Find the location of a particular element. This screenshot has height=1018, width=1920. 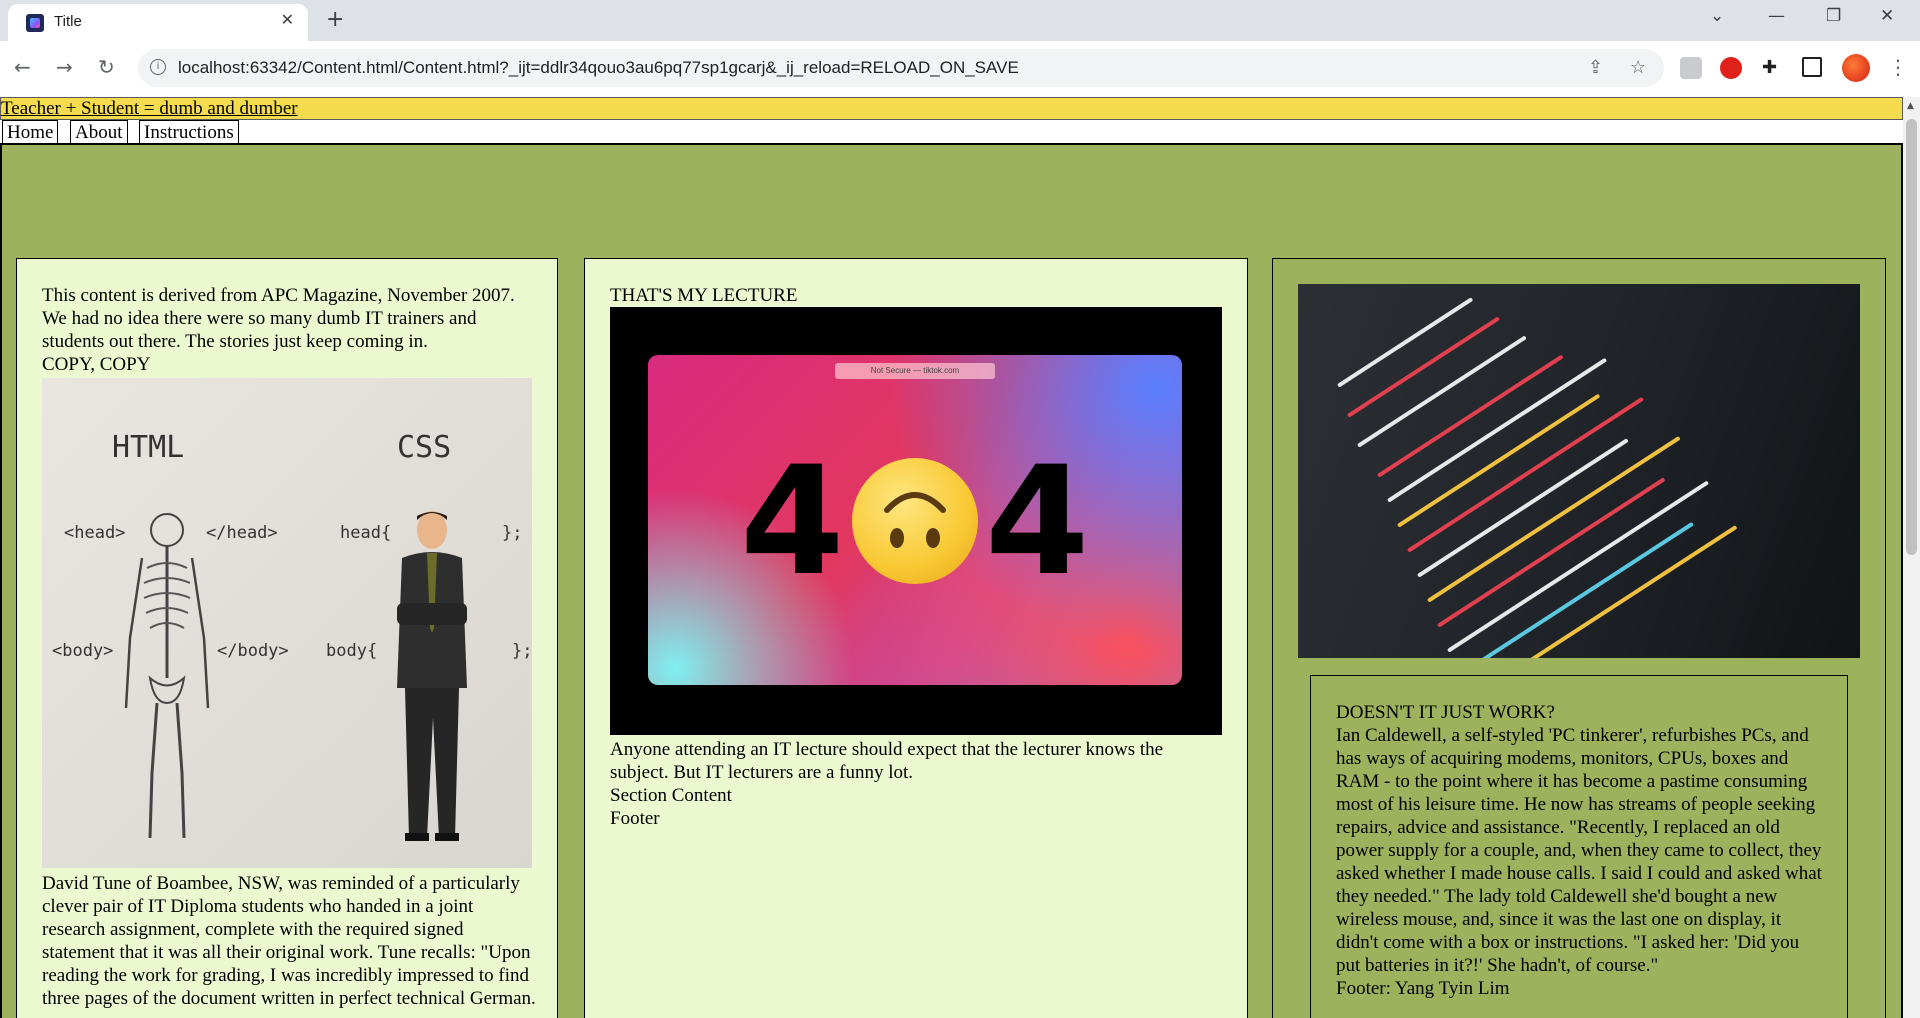

image-label-css-head-end: }; is located at coordinates (512, 533).